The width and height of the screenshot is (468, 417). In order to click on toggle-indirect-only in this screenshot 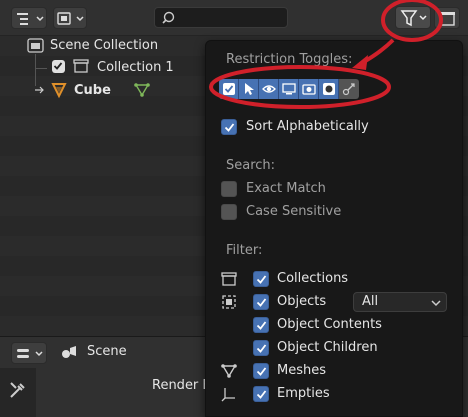, I will do `click(349, 89)`.